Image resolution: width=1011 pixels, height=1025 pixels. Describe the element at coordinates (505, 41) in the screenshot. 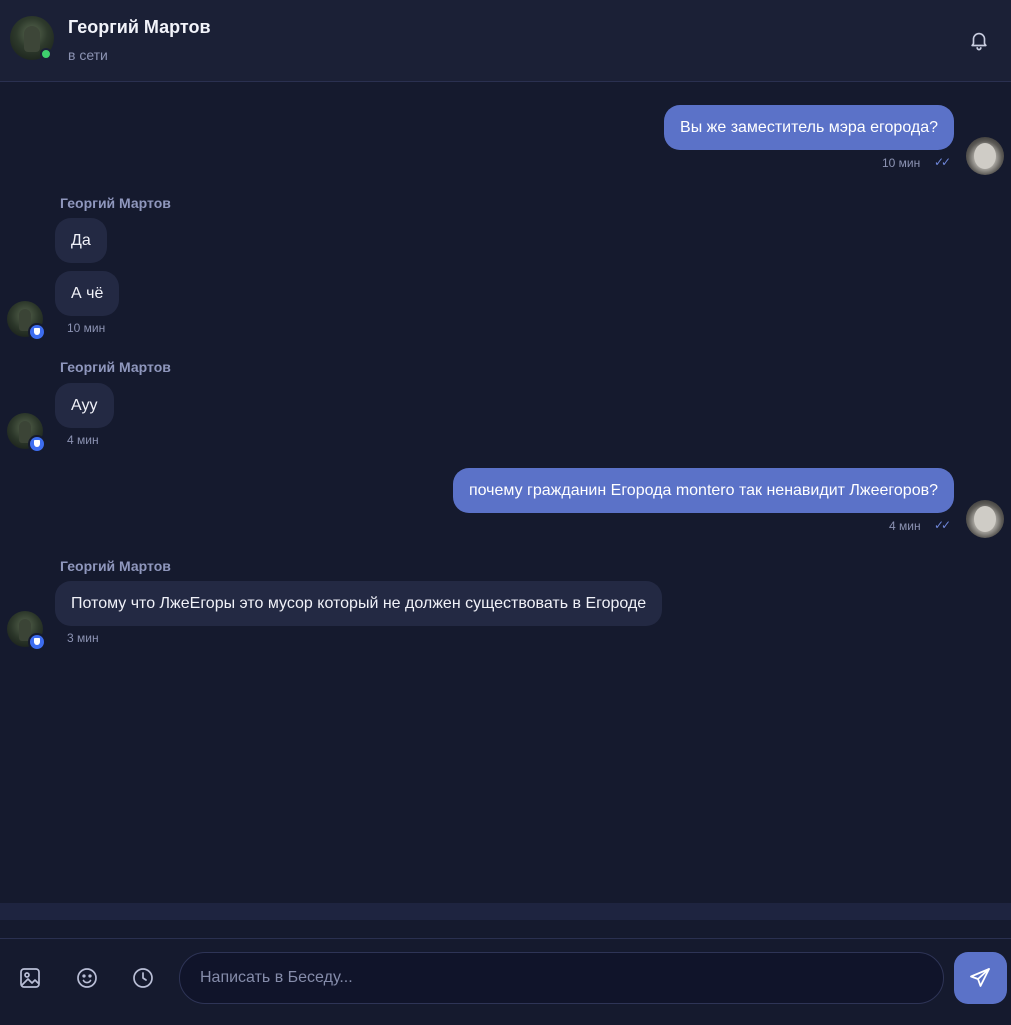

I see `chat-header: Георгий Мартов в сети` at that location.